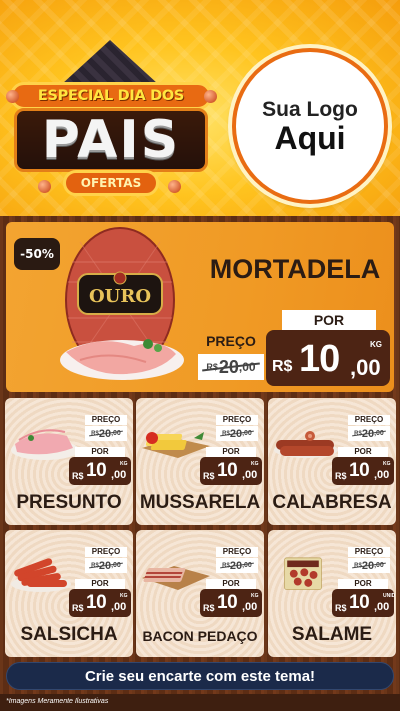 The width and height of the screenshot is (400, 711). Describe the element at coordinates (69, 593) in the screenshot. I see `product-card: PREÇO R$ 20,00 POR R$ 10,00 KG SALSICHA` at that location.